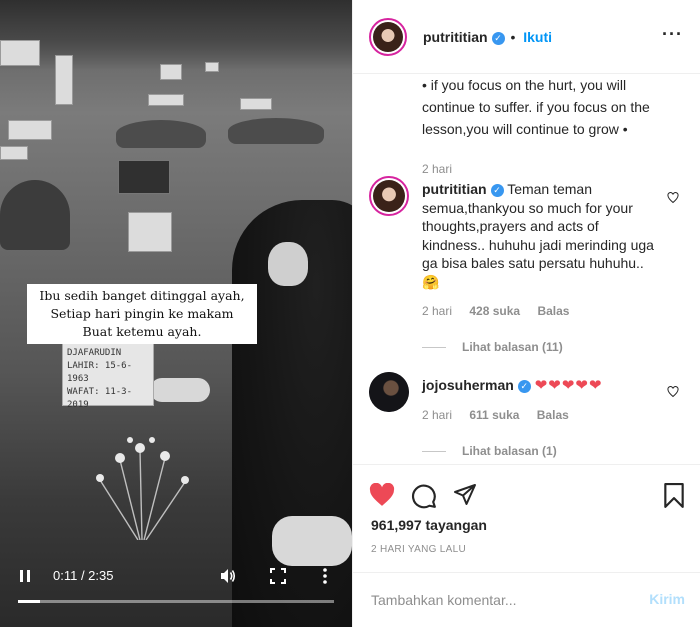 This screenshot has width=700, height=627. What do you see at coordinates (509, 451) in the screenshot?
I see `view-replies-label: Lihat balasan (1)` at bounding box center [509, 451].